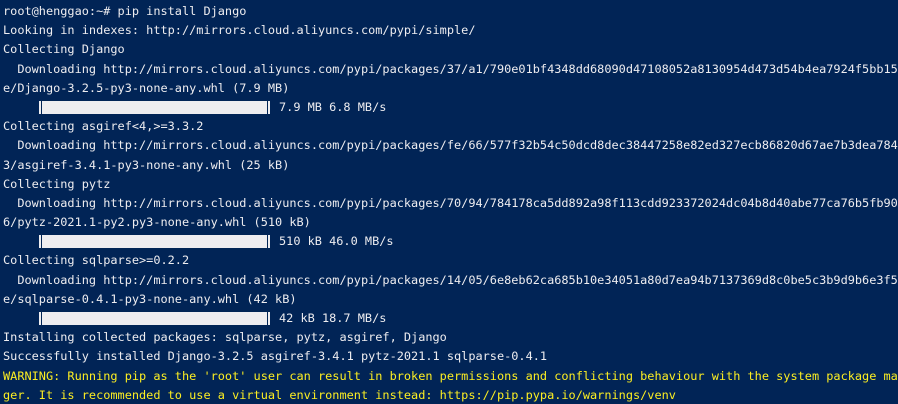 This screenshot has height=404, width=898. I want to click on collecting-asgiref-line: Collecting asgiref<4,>=3.3.2, so click(103, 126).